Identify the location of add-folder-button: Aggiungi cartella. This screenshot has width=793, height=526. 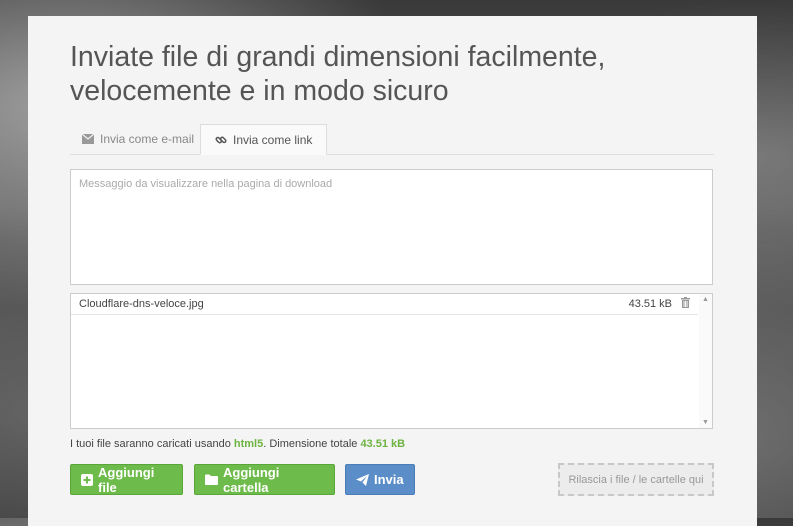
(264, 479).